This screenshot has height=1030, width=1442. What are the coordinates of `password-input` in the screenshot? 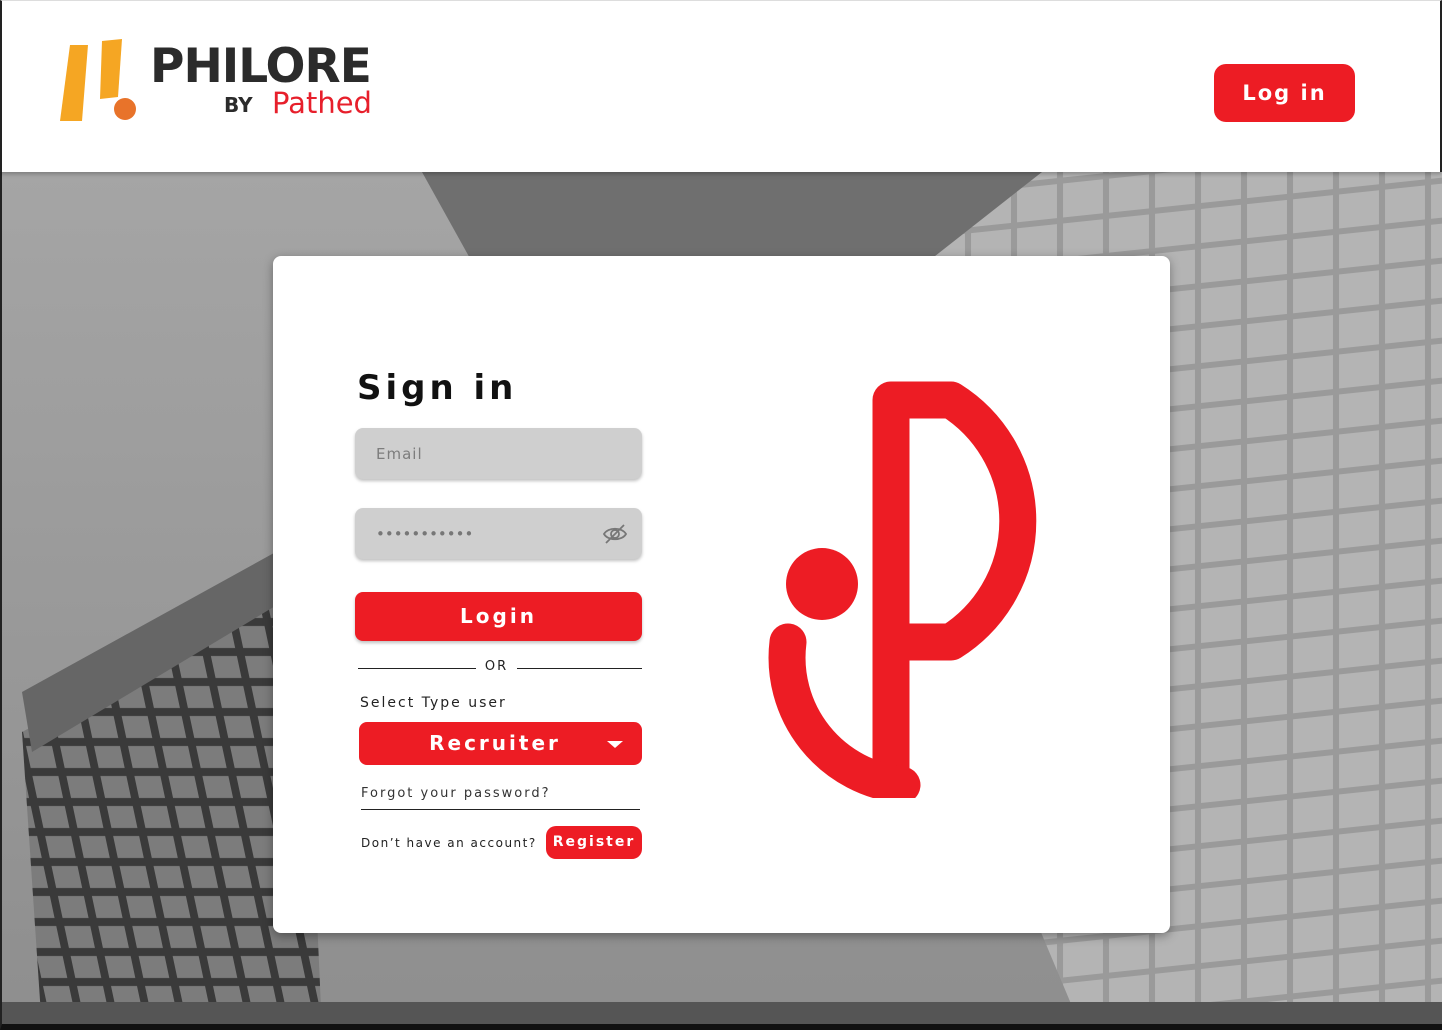 It's located at (498, 533).